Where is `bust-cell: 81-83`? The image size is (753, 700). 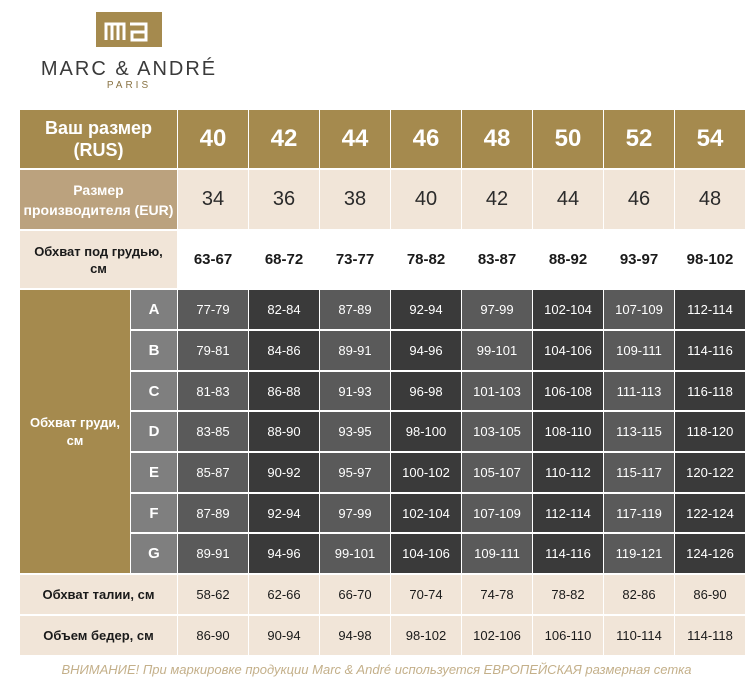
bust-cell: 81-83 is located at coordinates (213, 391).